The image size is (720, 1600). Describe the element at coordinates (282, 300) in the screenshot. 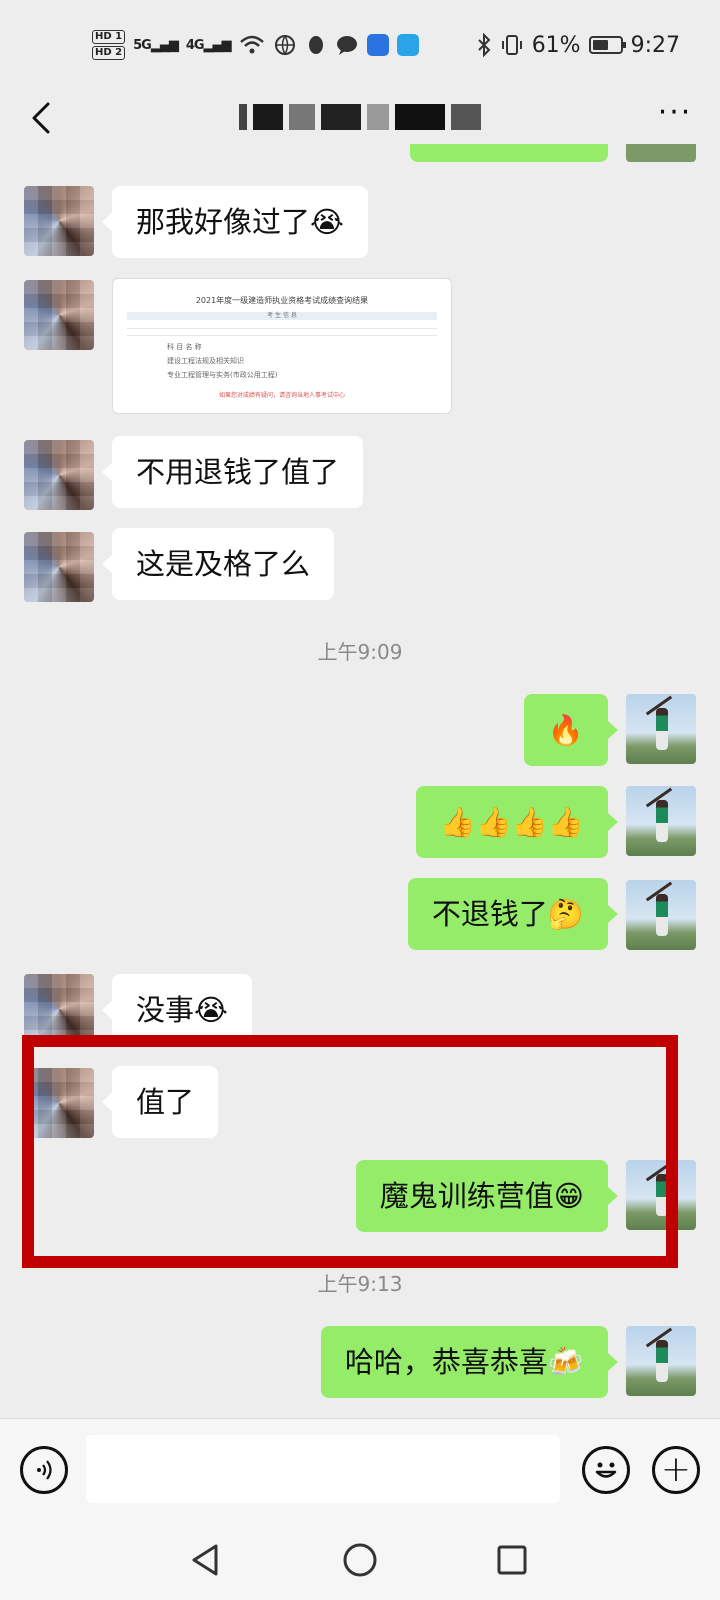

I see `image-report-title: 2021年度一级建造师执业资格考试成绩查询结果` at that location.